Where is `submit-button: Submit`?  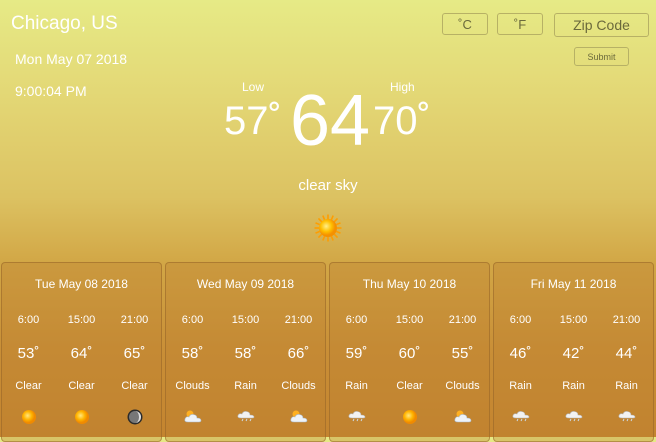
submit-button: Submit is located at coordinates (601, 56).